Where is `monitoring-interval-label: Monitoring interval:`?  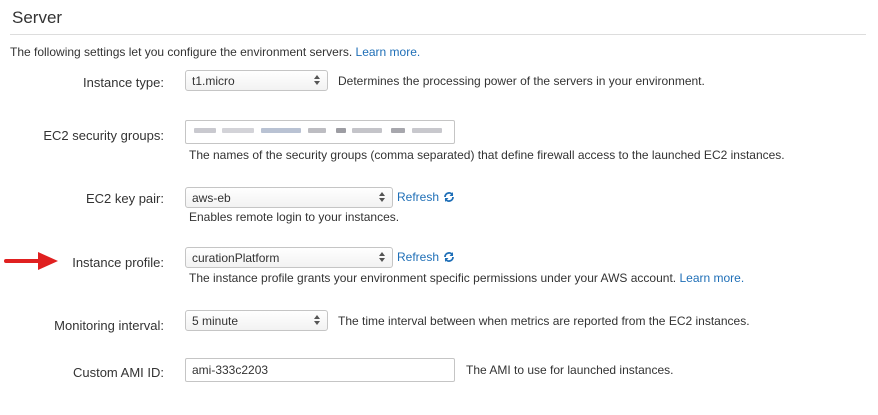 monitoring-interval-label: Monitoring interval: is located at coordinates (109, 325).